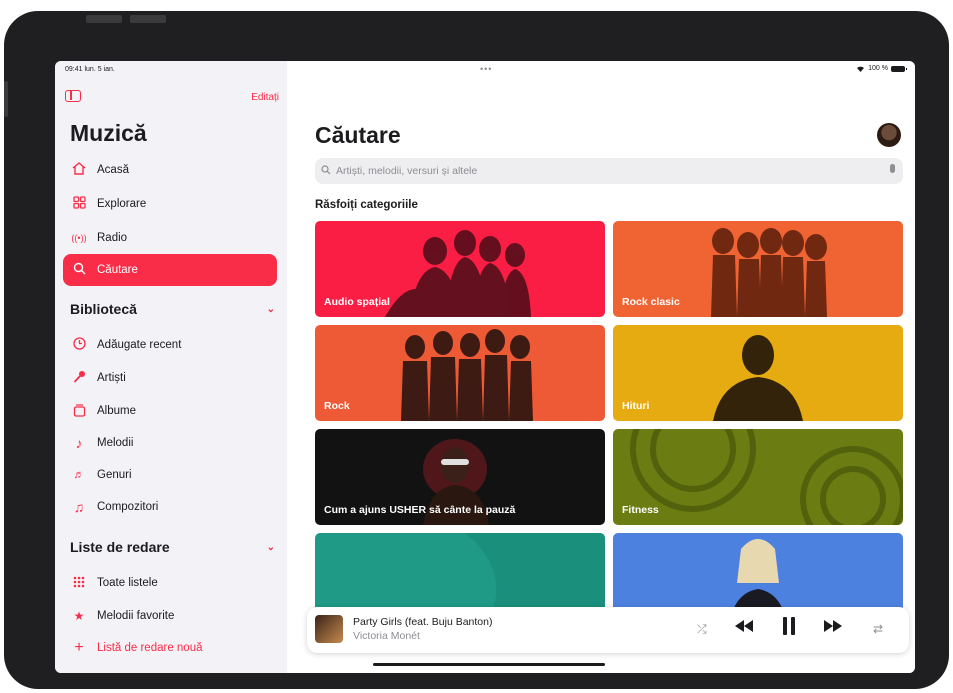 Image resolution: width=953 pixels, height=693 pixels. I want to click on repeat-icon: ⇄, so click(878, 629).